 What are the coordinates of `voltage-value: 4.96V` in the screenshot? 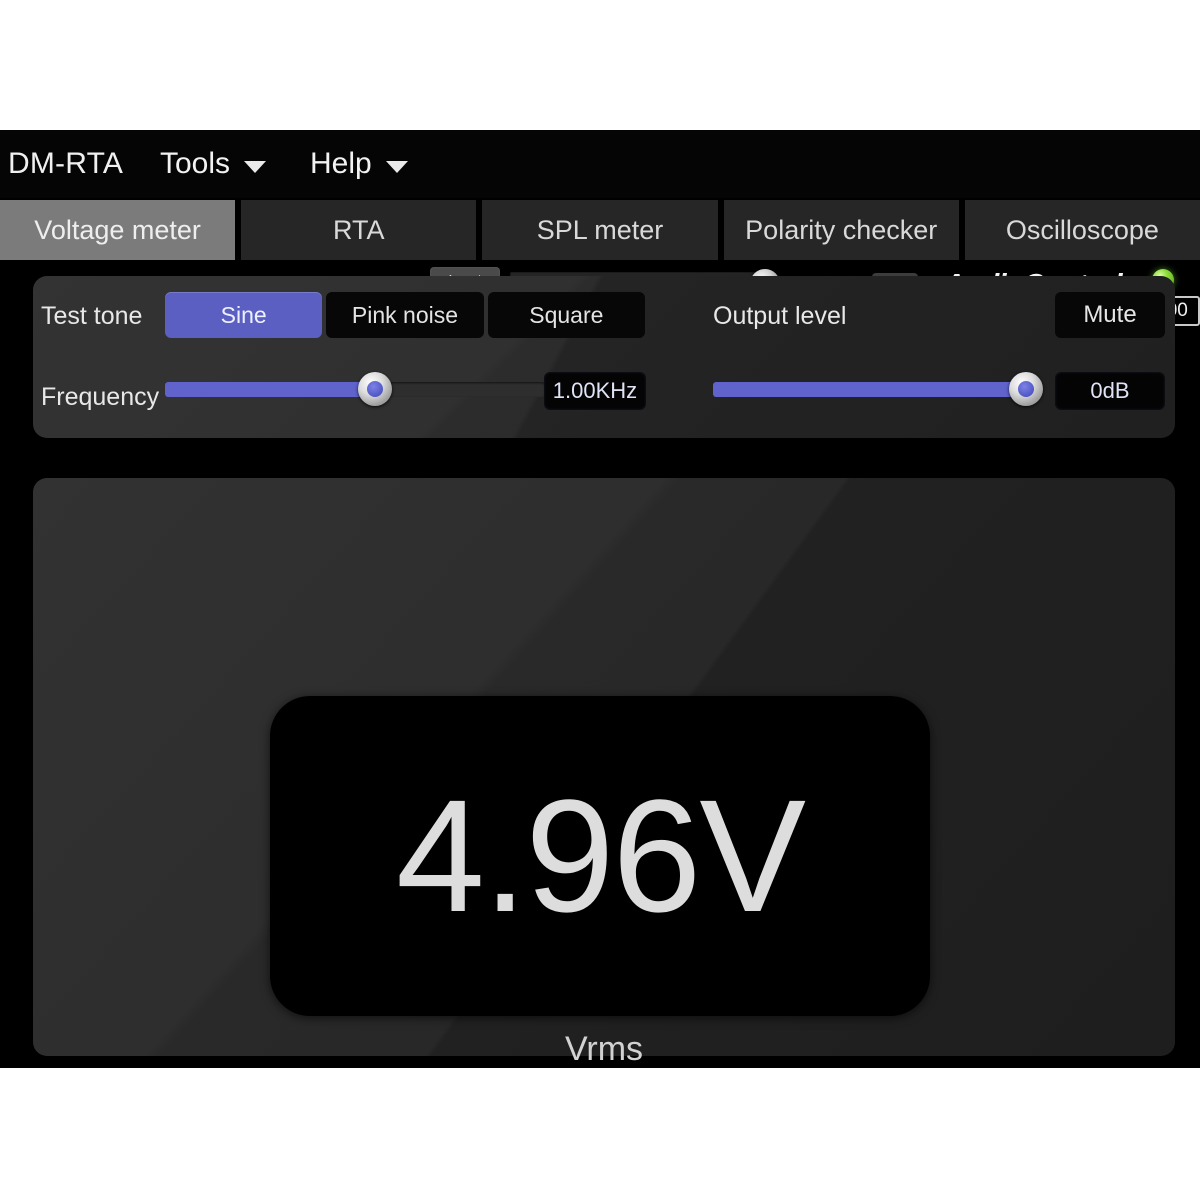 It's located at (600, 855).